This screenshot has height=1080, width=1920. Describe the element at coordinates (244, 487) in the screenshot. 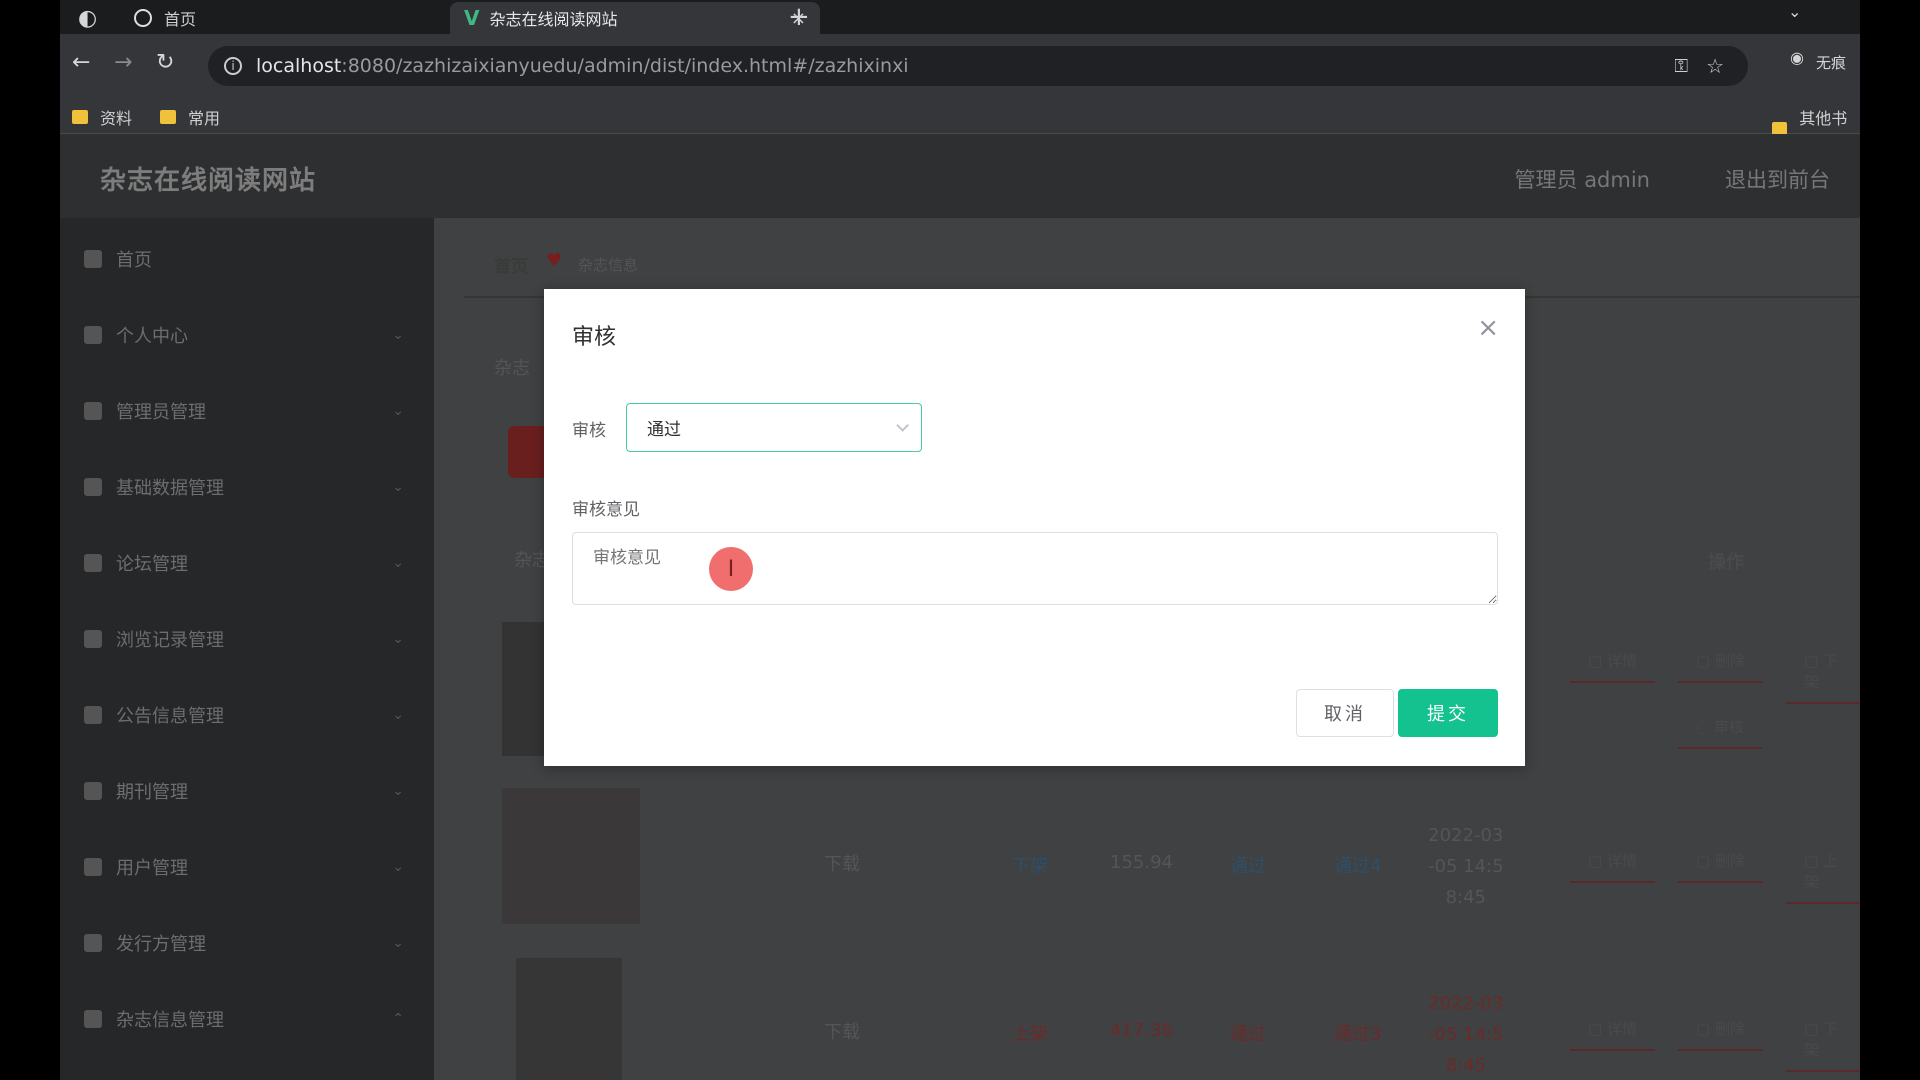

I see `sidebar-item-basic-data: 基础数据管理 ⌄` at that location.